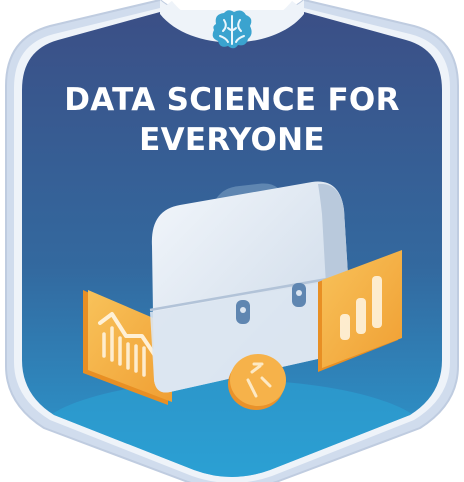 The width and height of the screenshot is (464, 482). Describe the element at coordinates (232, 100) in the screenshot. I see `badge-title-line-1: DATA SCIENCE FOR` at that location.